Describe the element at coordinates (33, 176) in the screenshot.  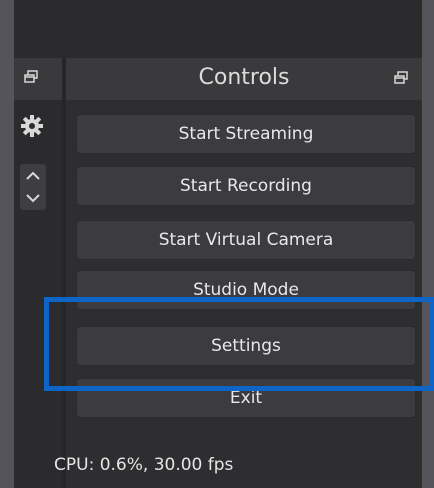
I see `chevron-up-icon` at that location.